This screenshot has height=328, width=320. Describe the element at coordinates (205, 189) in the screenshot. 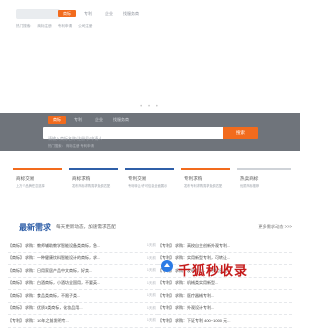

I see `category-card-patent-buy: 专利求购 发布专利求购需求免费匹配` at that location.